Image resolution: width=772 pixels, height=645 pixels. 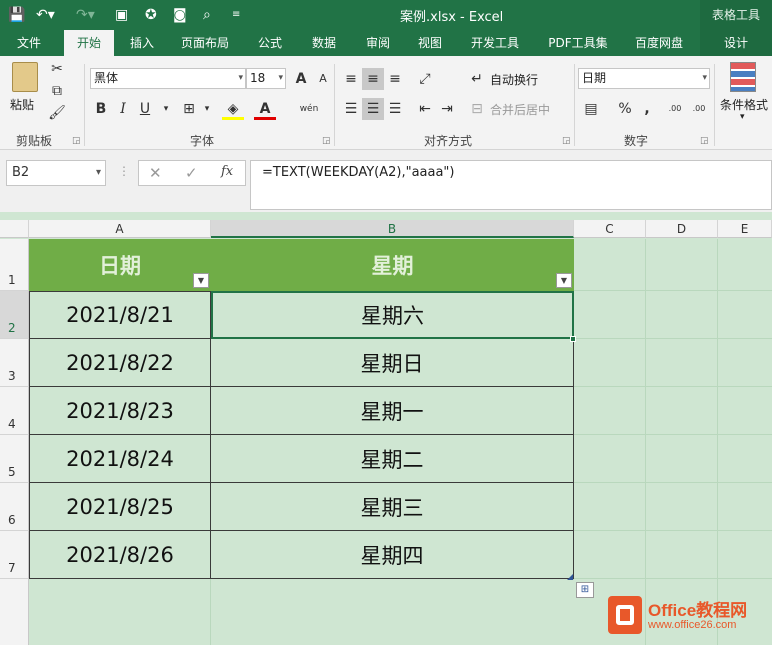 What do you see at coordinates (744, 104) in the screenshot?
I see `conditional-formatting-button: 条件格式` at bounding box center [744, 104].